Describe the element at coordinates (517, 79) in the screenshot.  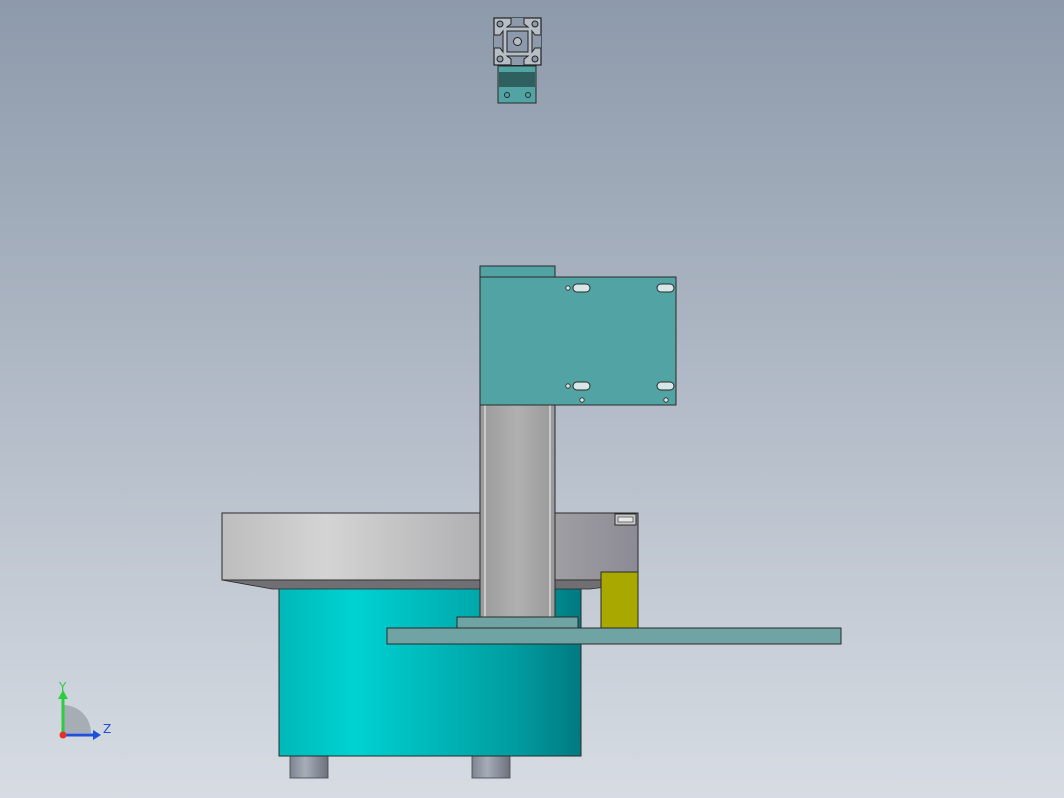
I see `bracket-dark-band` at that location.